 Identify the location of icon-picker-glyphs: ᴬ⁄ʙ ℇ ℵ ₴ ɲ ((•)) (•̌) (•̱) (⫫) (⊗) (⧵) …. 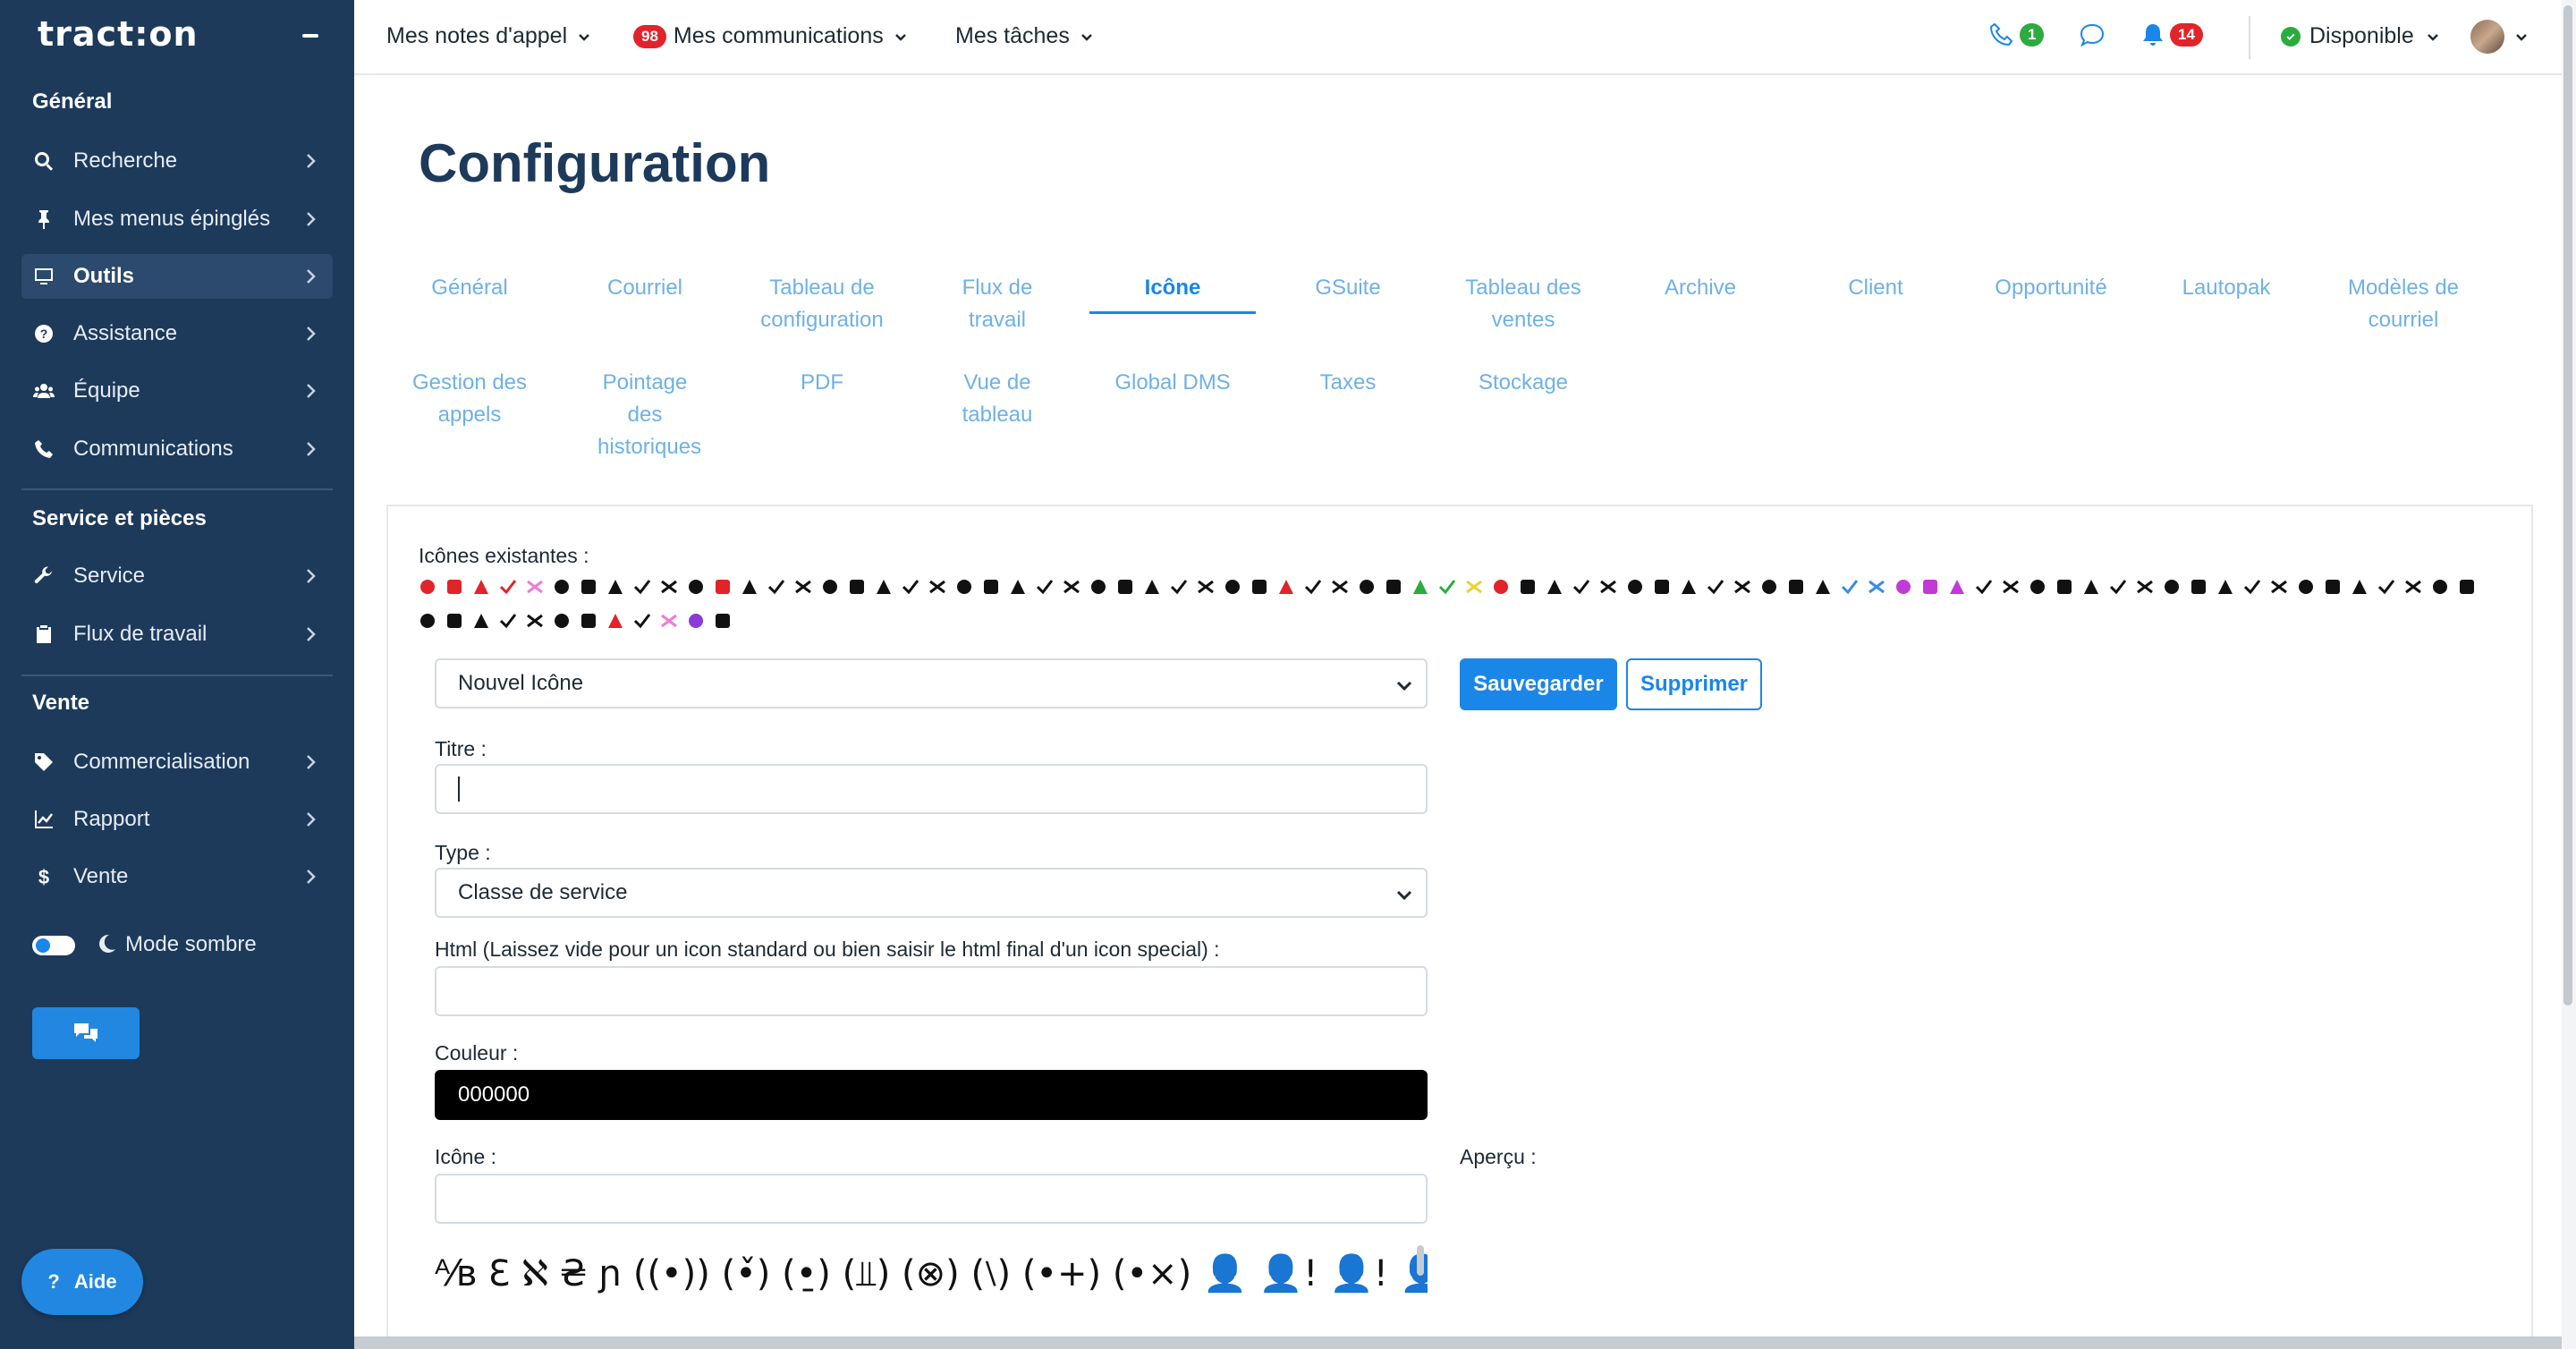
(931, 1273).